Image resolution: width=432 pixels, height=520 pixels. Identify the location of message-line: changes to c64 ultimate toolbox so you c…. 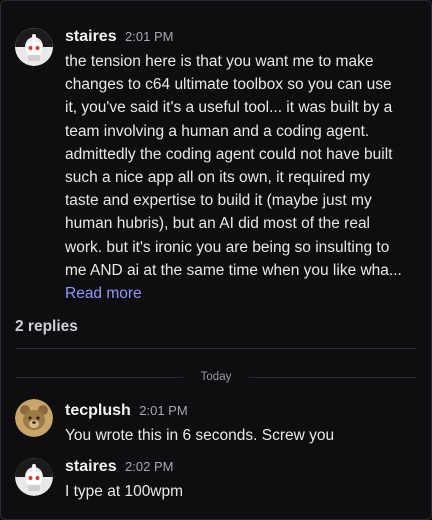
(228, 85).